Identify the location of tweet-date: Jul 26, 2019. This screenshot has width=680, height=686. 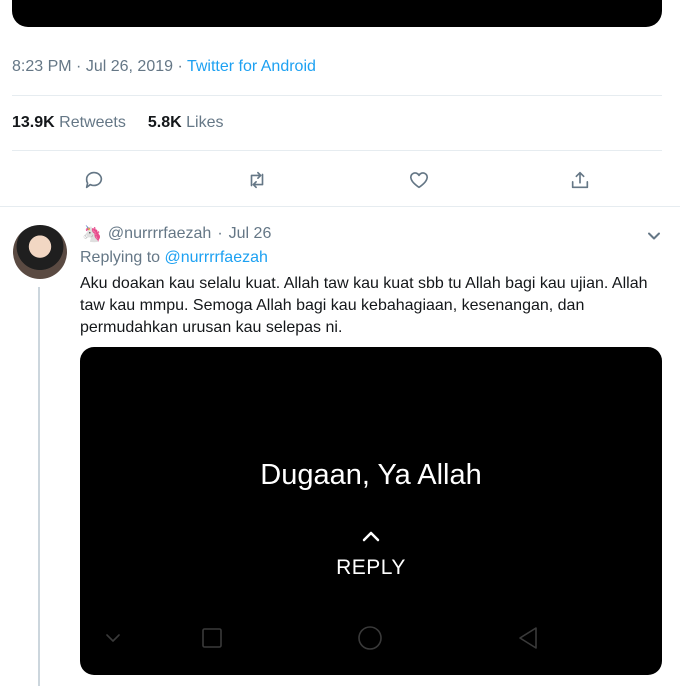
(129, 66).